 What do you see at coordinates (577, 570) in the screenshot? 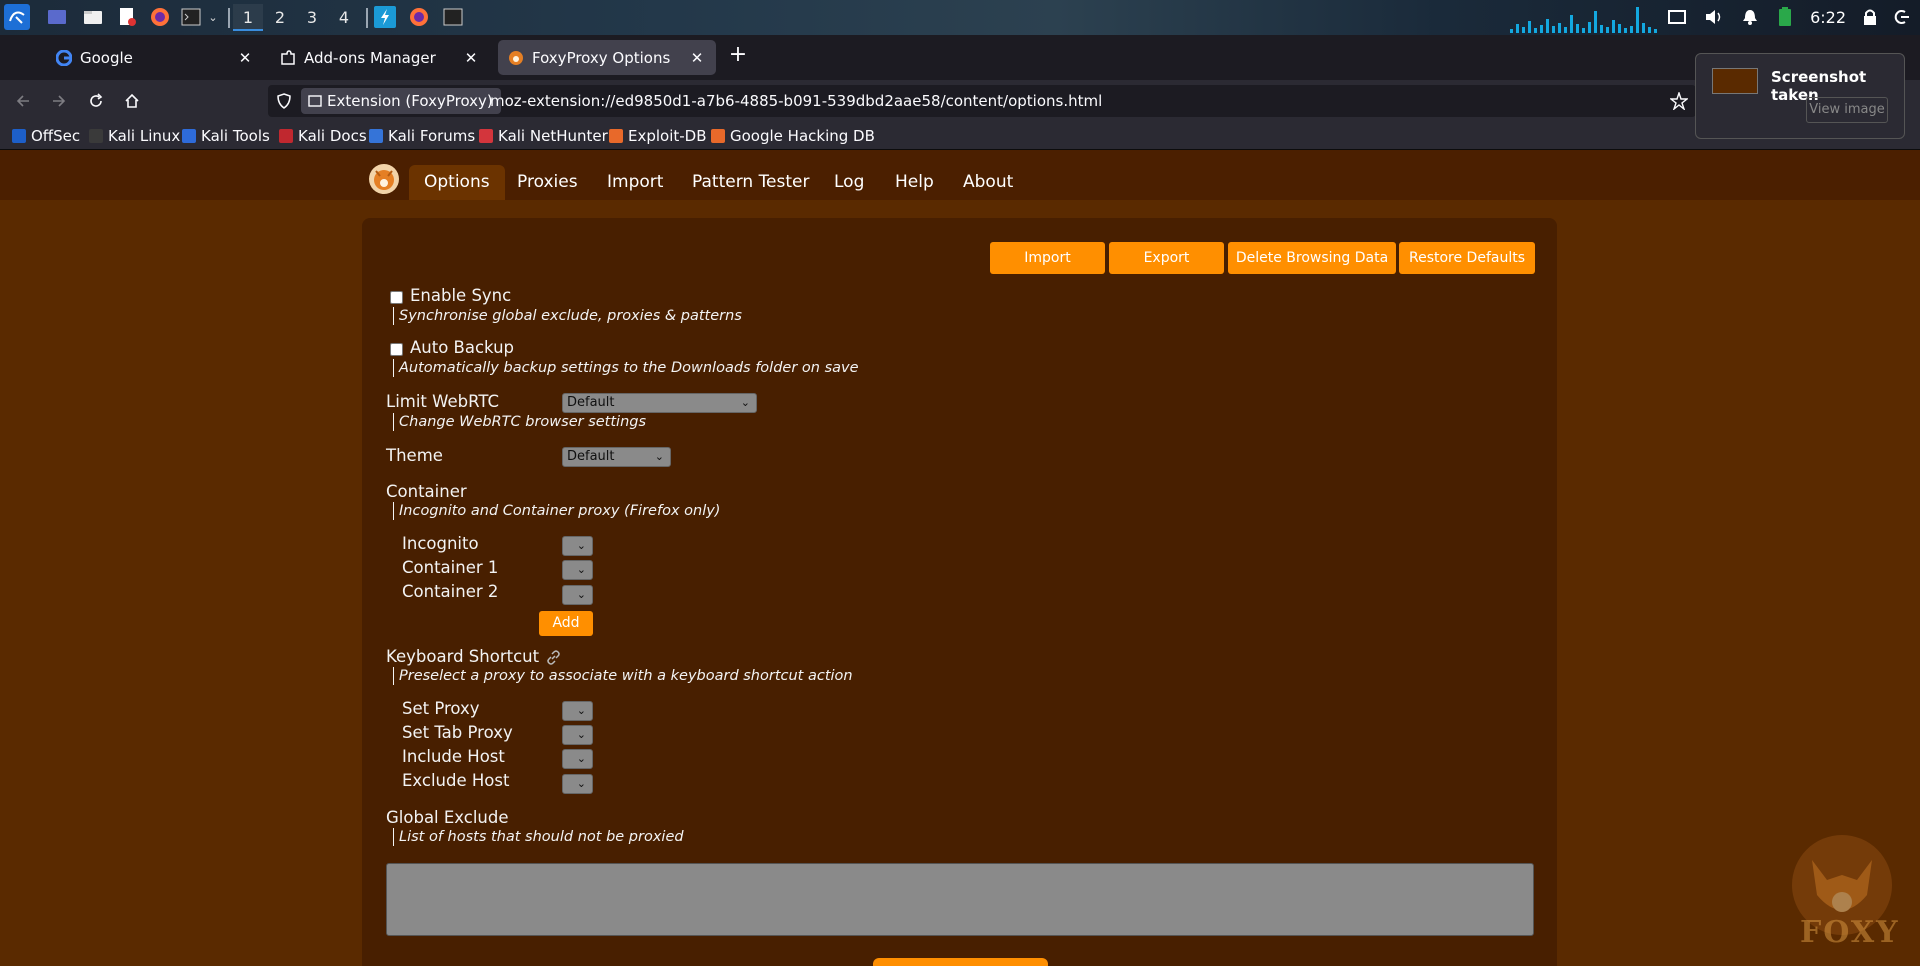
I see `container-1-proxy-select: ⌄` at bounding box center [577, 570].